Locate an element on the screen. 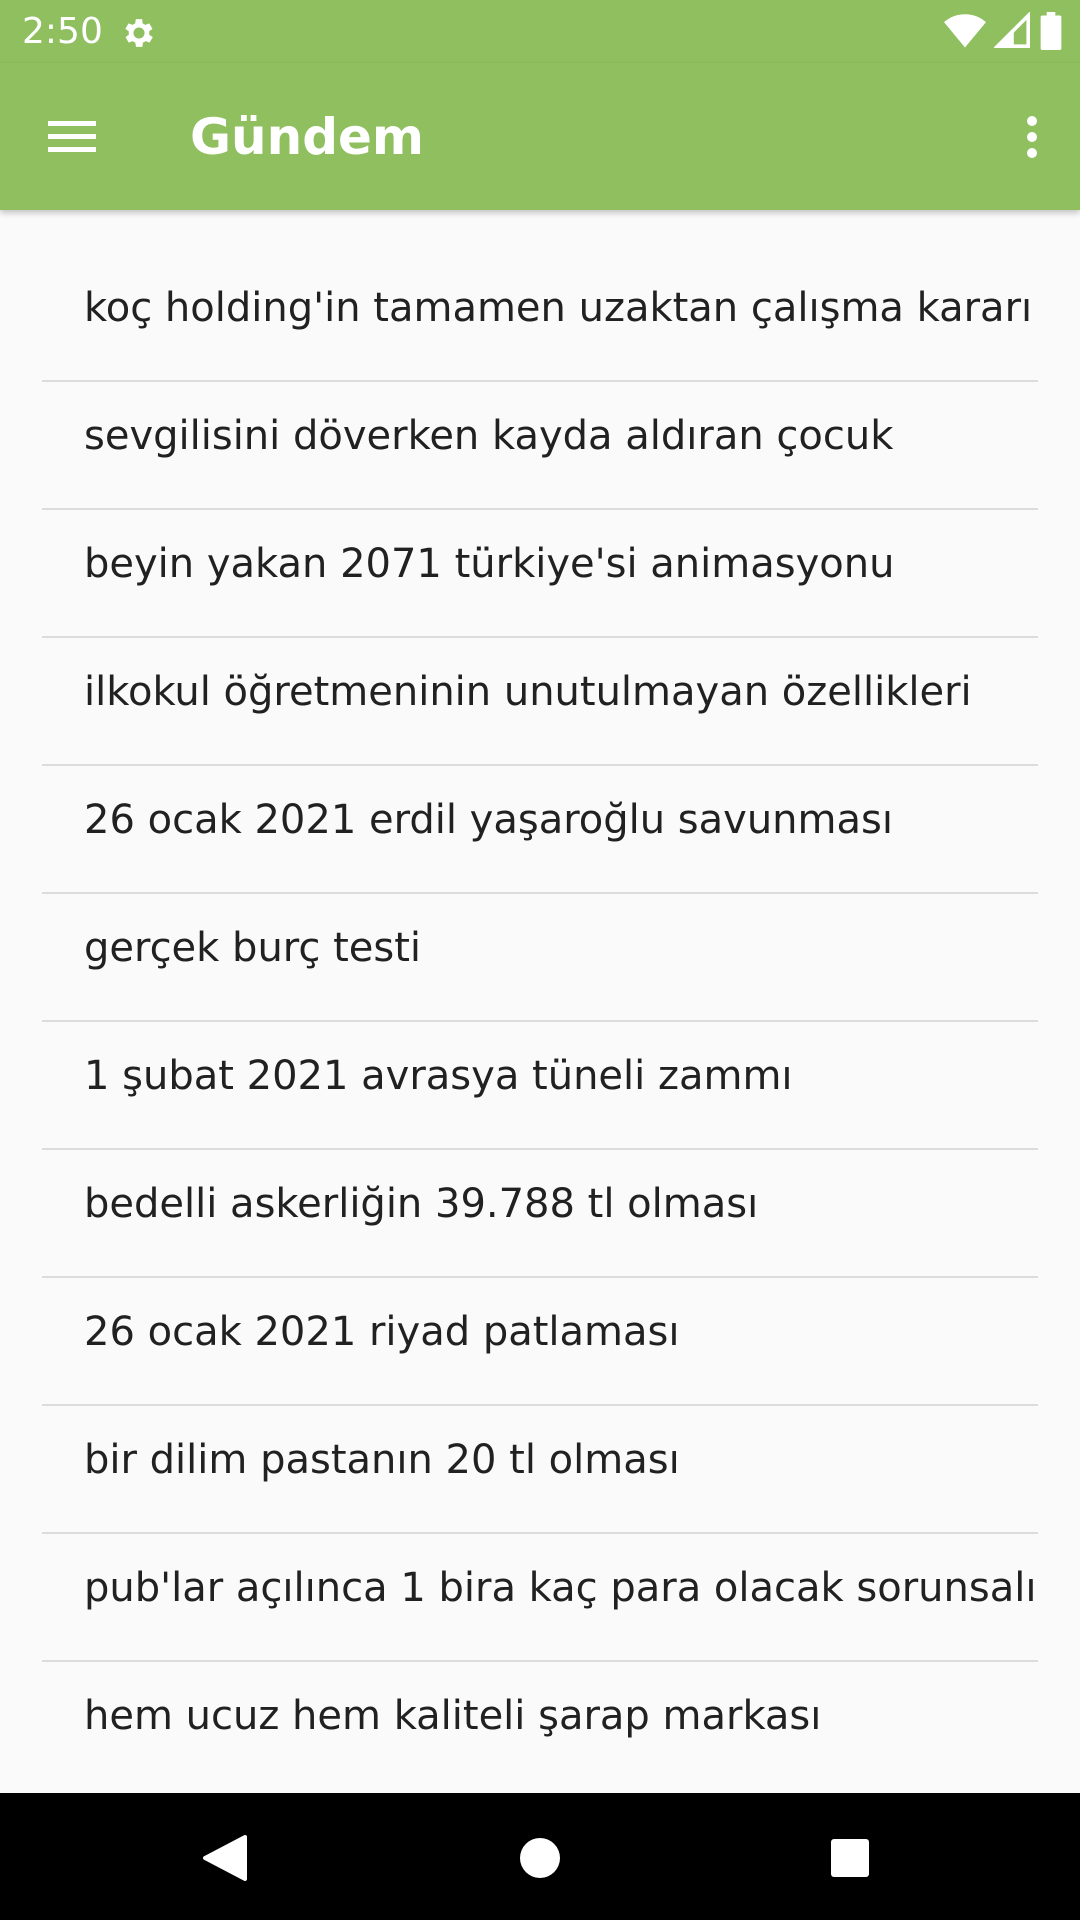 Image resolution: width=1080 pixels, height=1920 pixels. menu-button is located at coordinates (72, 137).